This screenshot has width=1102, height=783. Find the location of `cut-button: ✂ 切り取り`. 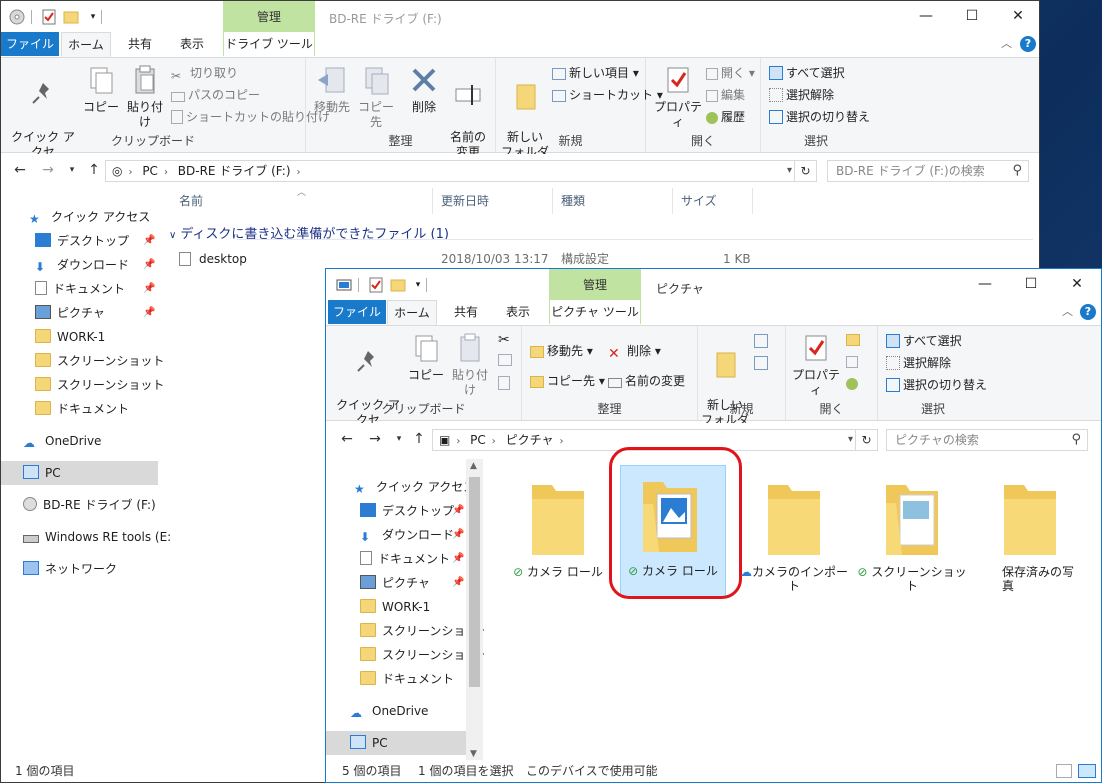

cut-button: ✂ 切り取り is located at coordinates (204, 73).